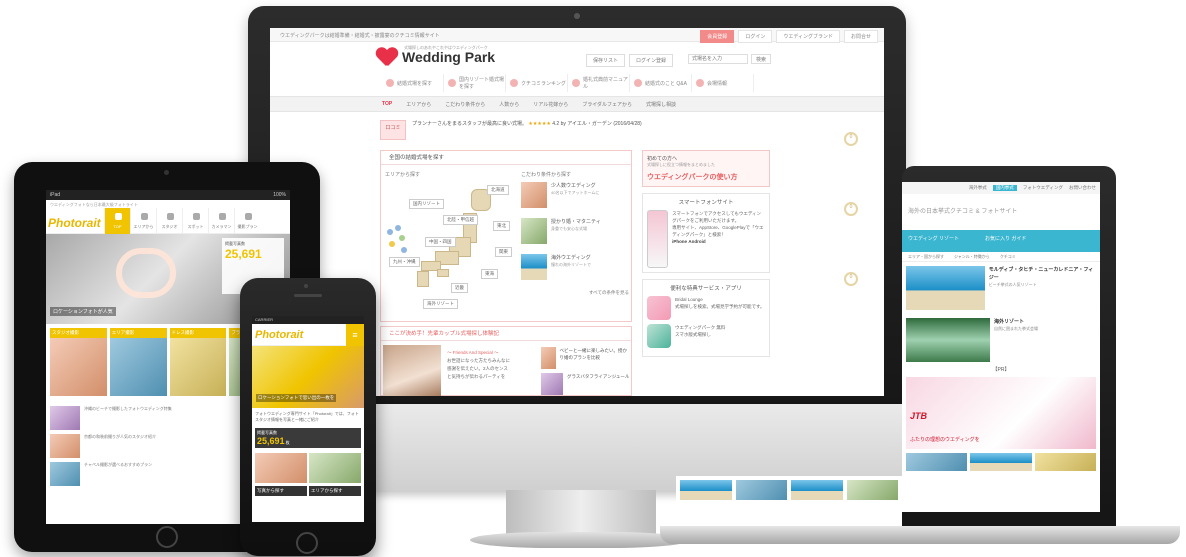 The width and height of the screenshot is (1186, 557). Describe the element at coordinates (460, 220) in the screenshot. I see `region-hokuriku: 北陸・甲信越` at that location.